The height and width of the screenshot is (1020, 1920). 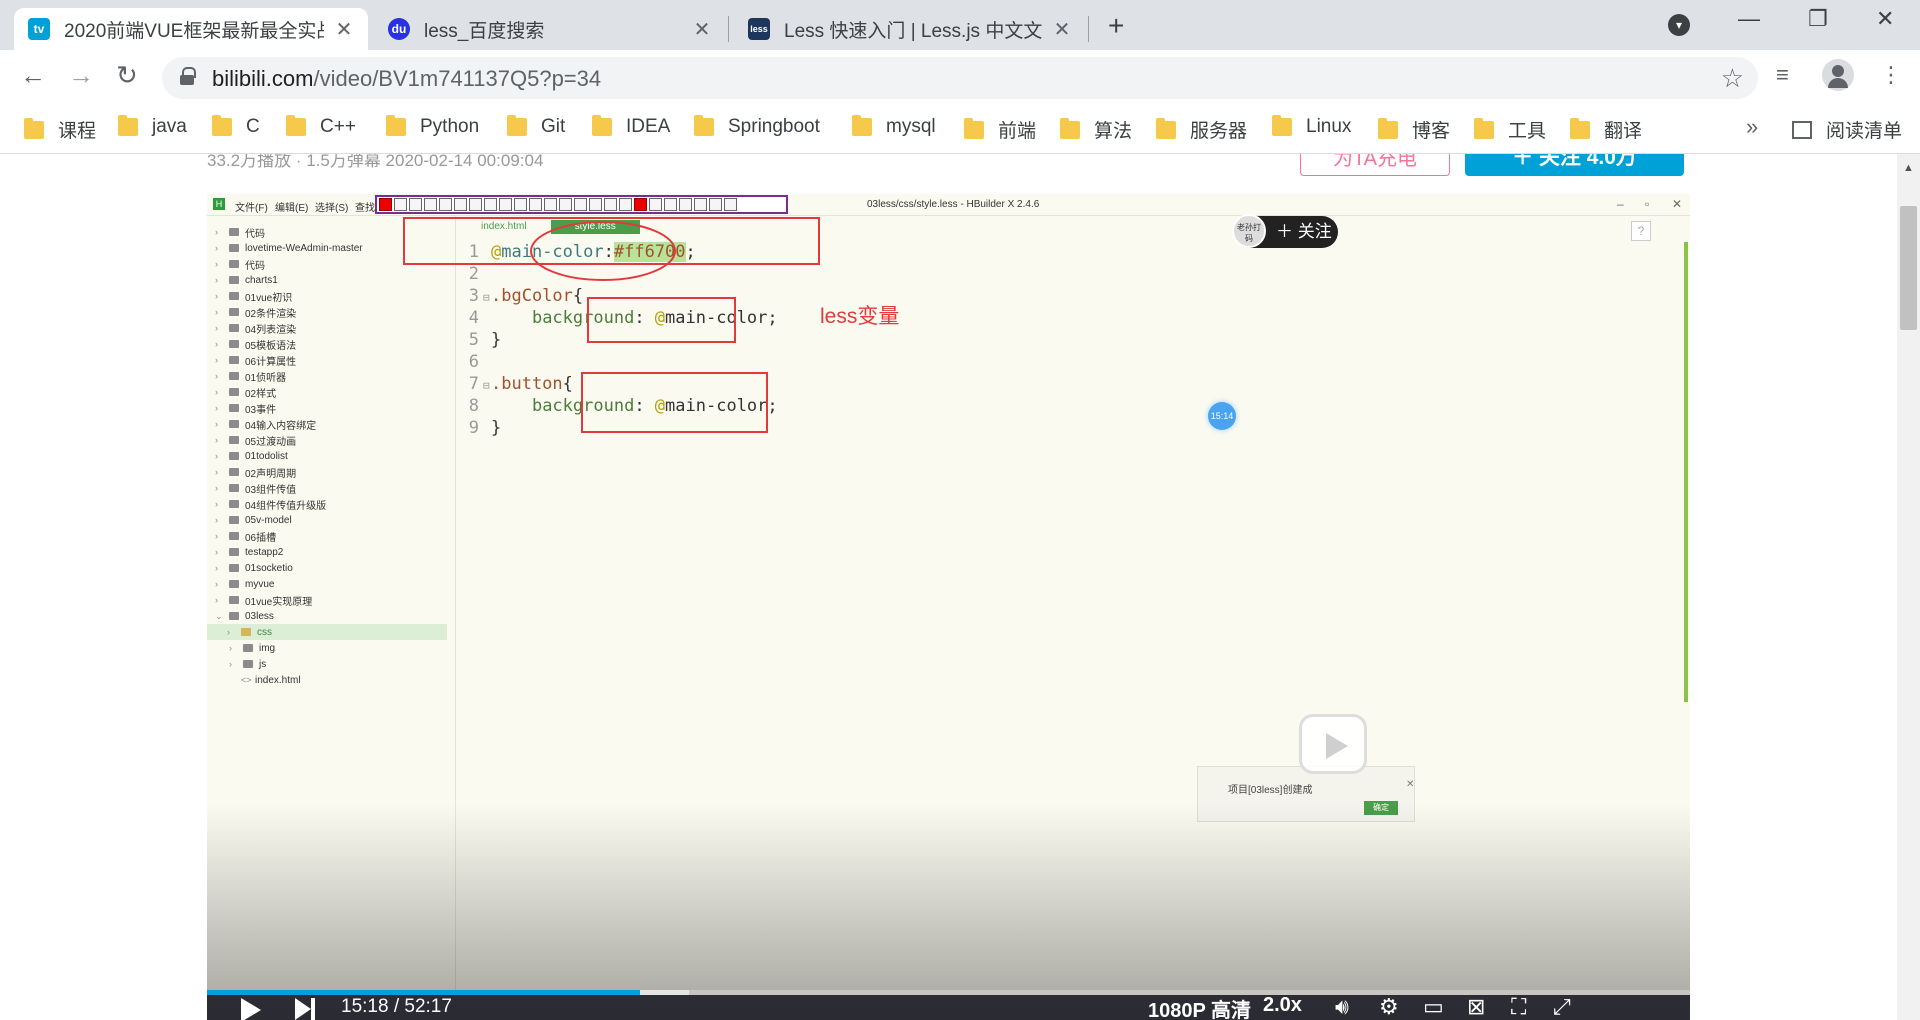 I want to click on more-bookmarks-icon: », so click(x=1752, y=127).